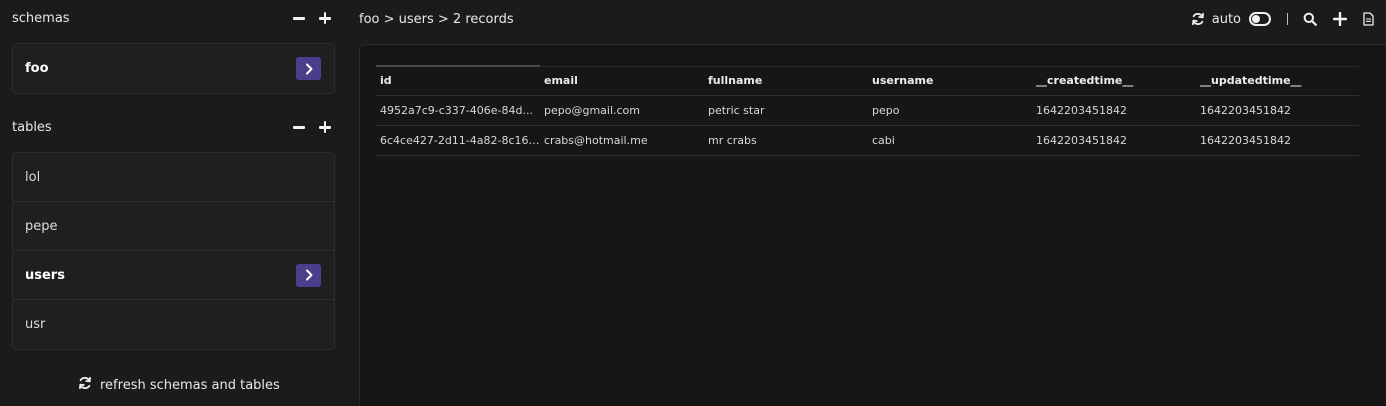 This screenshot has width=1386, height=406. Describe the element at coordinates (458, 80) in the screenshot. I see `column-header-id: id` at that location.